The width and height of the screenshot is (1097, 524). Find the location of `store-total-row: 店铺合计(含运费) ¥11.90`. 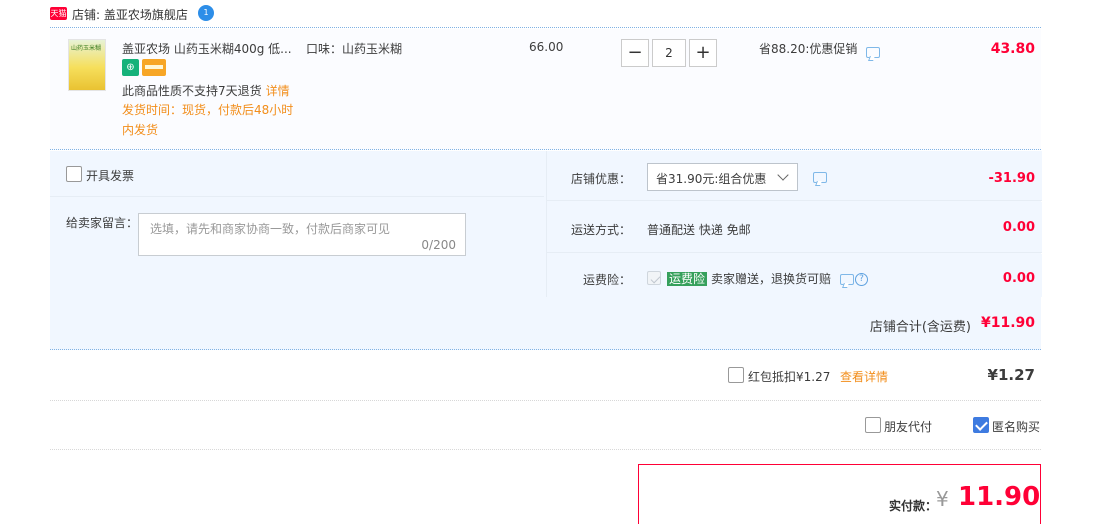

store-total-row: 店铺合计(含运费) ¥11.90 is located at coordinates (545, 324).